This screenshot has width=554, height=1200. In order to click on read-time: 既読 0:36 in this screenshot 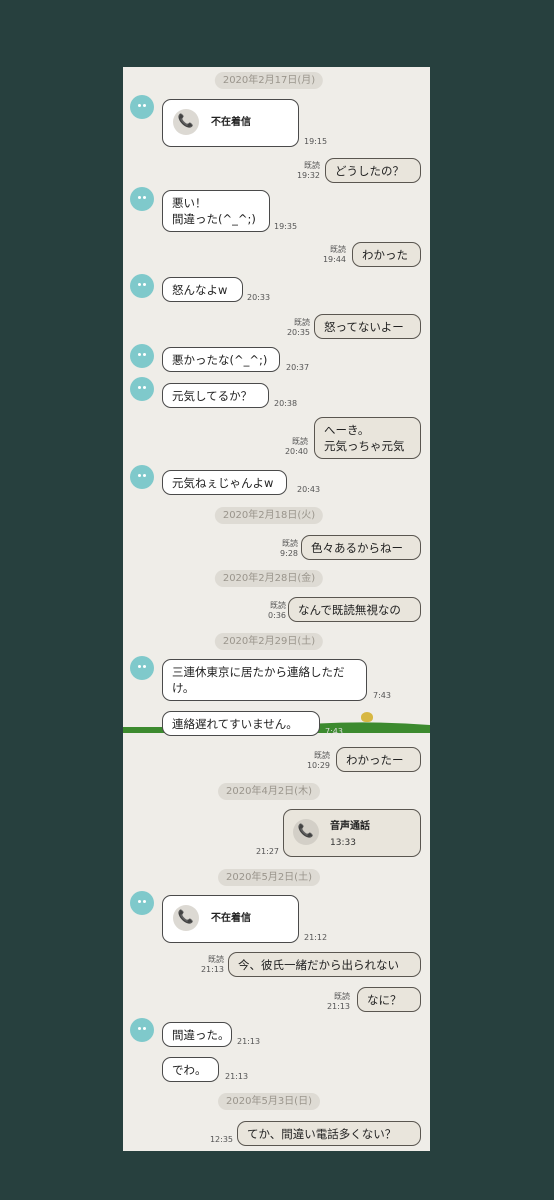, I will do `click(272, 611)`.